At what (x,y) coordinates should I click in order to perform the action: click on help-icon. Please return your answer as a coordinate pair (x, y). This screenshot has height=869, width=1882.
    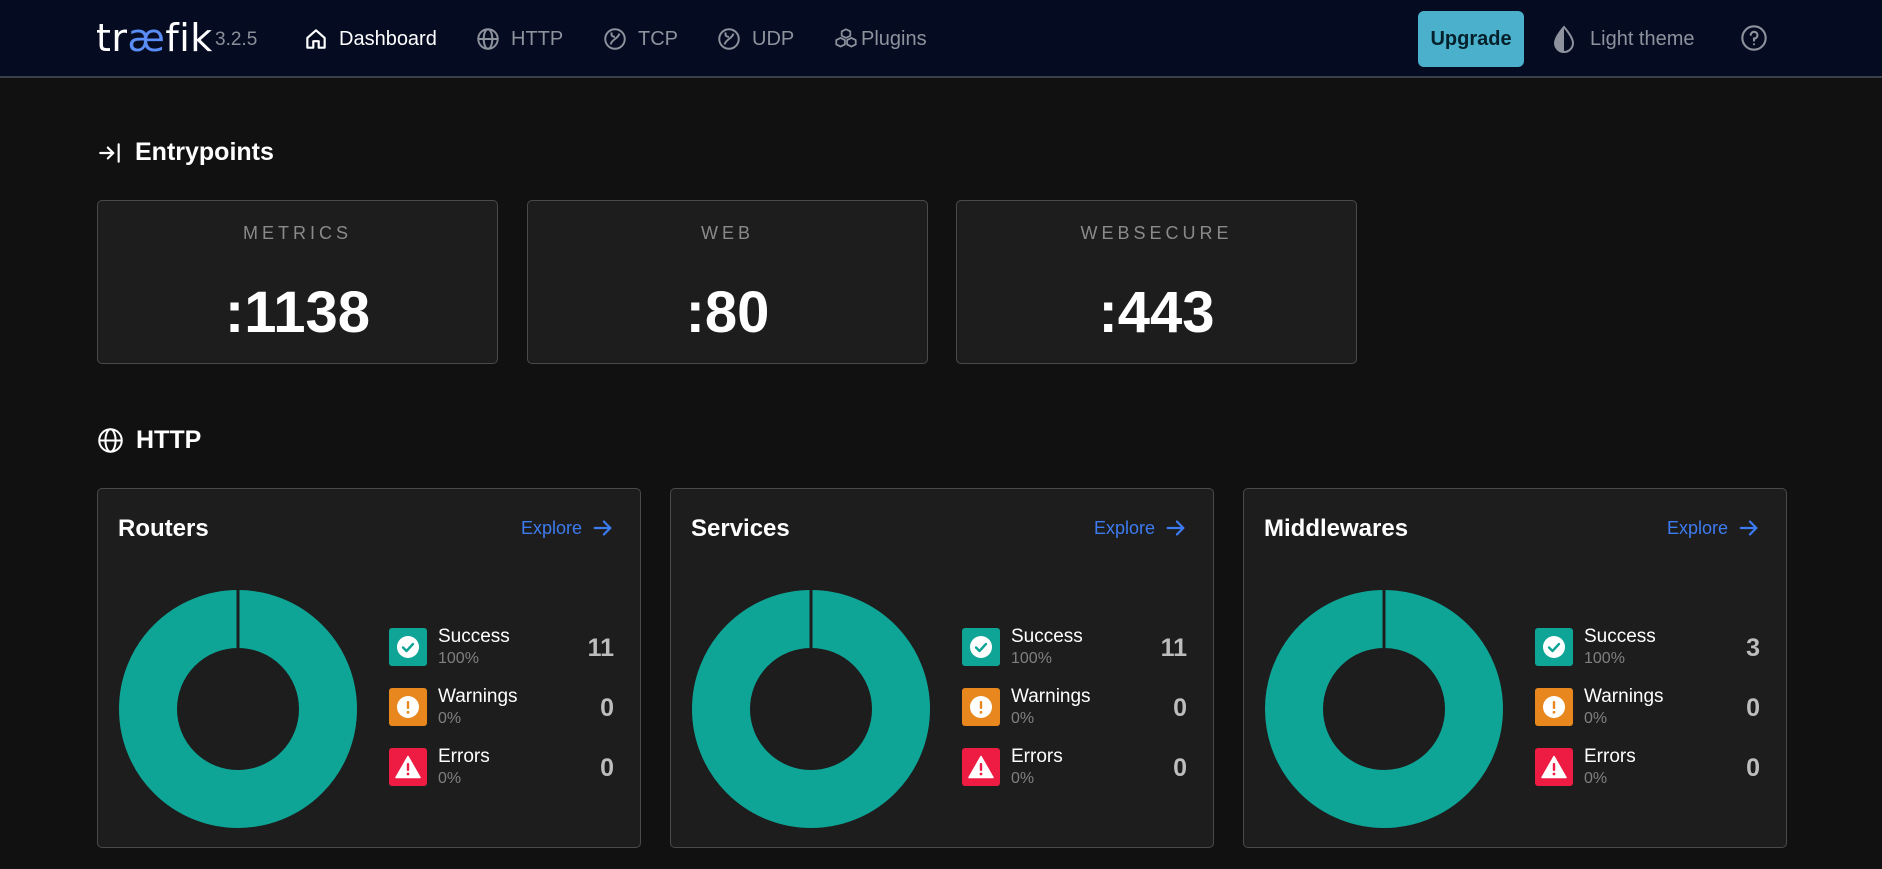
    Looking at the image, I should click on (1754, 38).